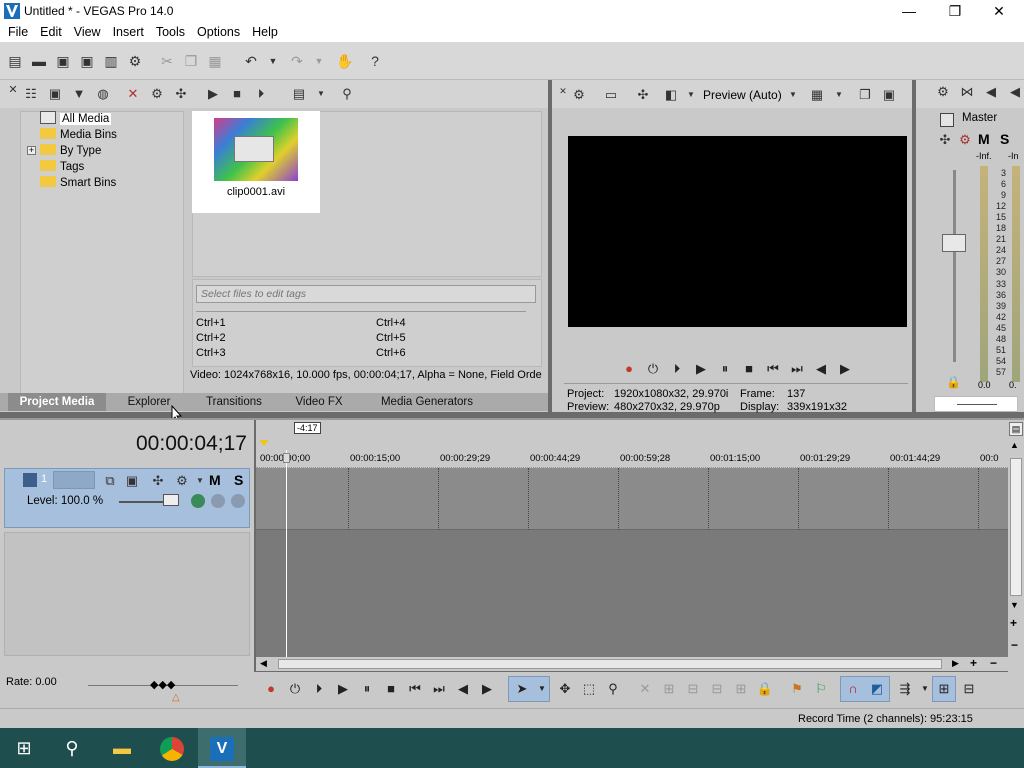 Image resolution: width=1024 pixels, height=768 pixels. I want to click on views-dropdown-icon: ▼, so click(321, 94).